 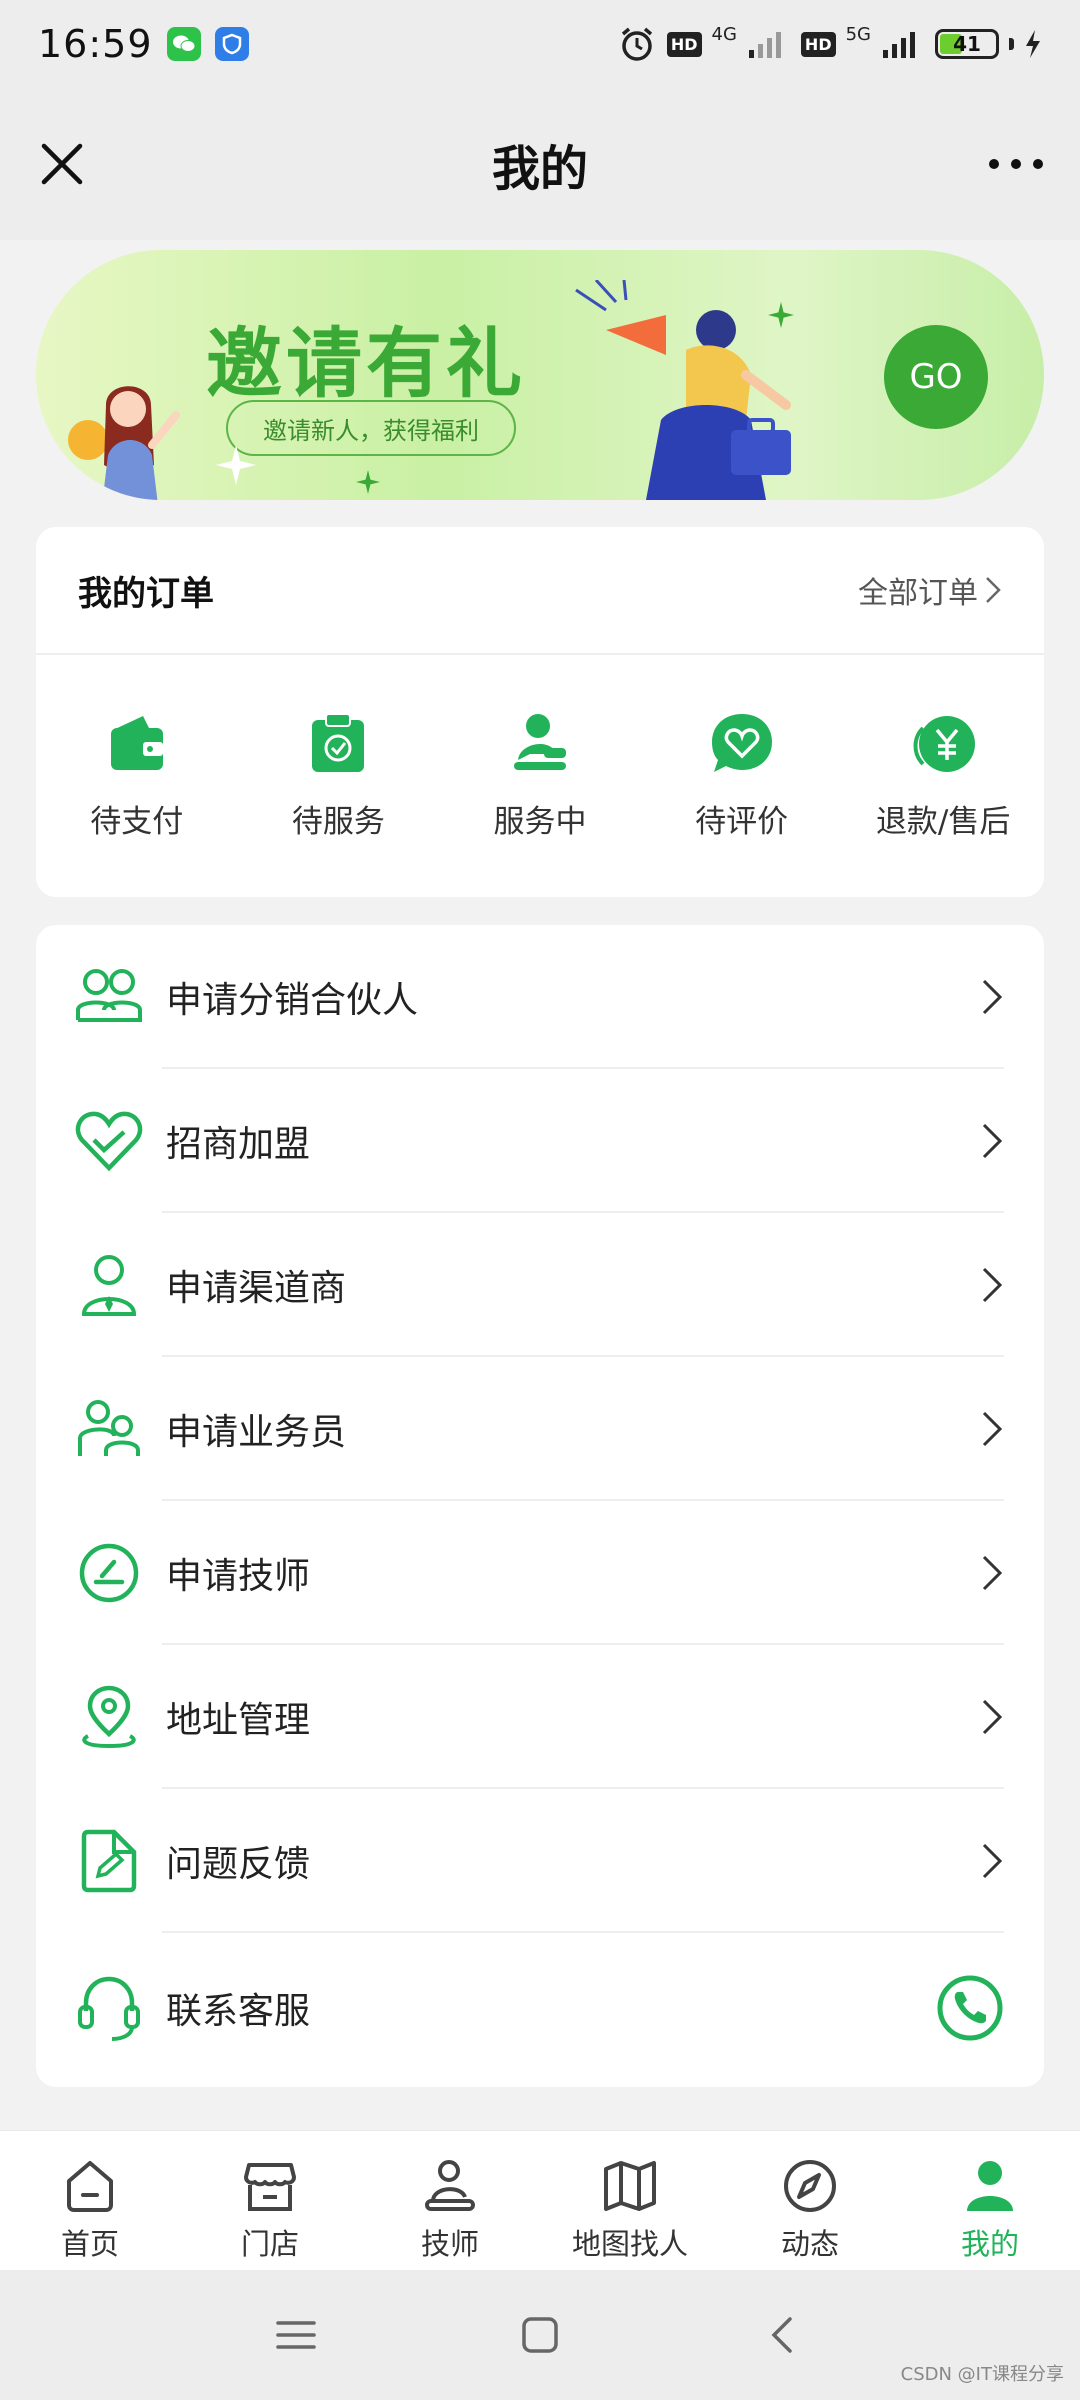 What do you see at coordinates (366, 363) in the screenshot?
I see `banner-title: 邀请有礼` at bounding box center [366, 363].